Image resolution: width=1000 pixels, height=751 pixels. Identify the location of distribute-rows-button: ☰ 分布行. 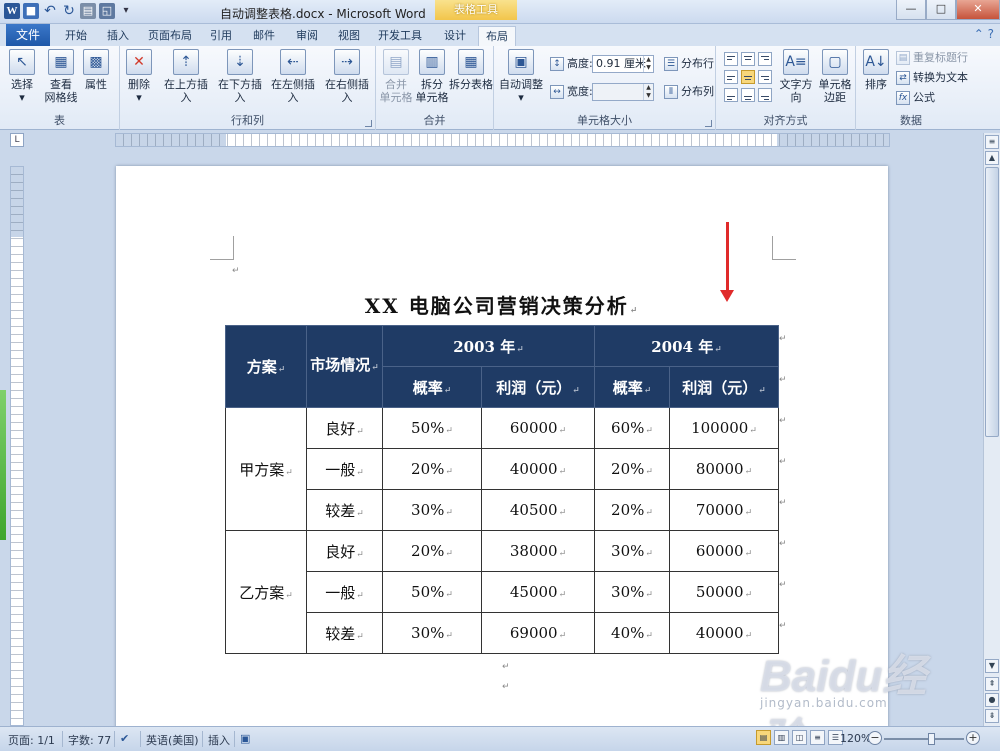
(689, 64).